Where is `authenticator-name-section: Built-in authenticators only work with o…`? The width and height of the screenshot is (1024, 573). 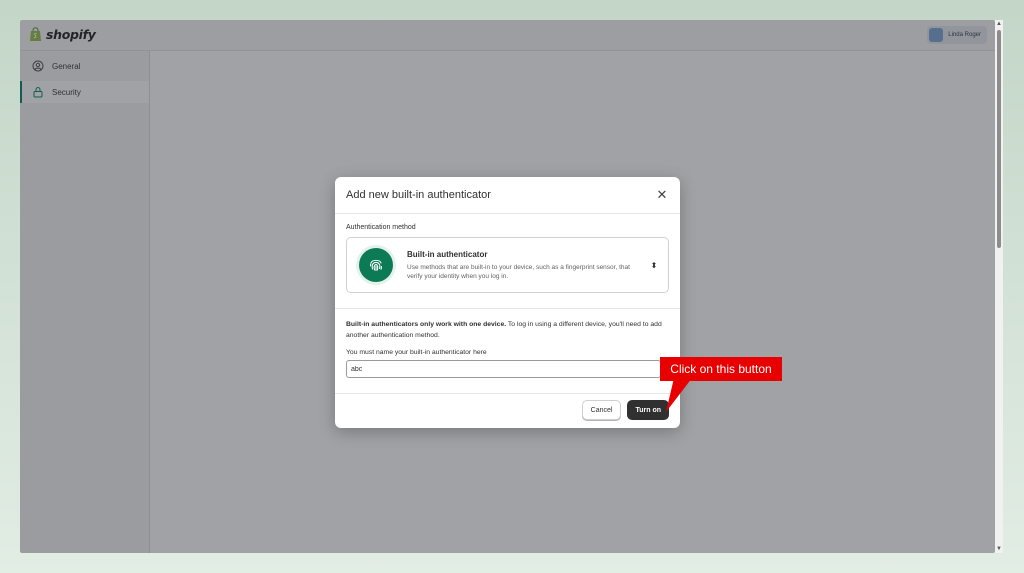 authenticator-name-section: Built-in authenticators only work with o… is located at coordinates (507, 351).